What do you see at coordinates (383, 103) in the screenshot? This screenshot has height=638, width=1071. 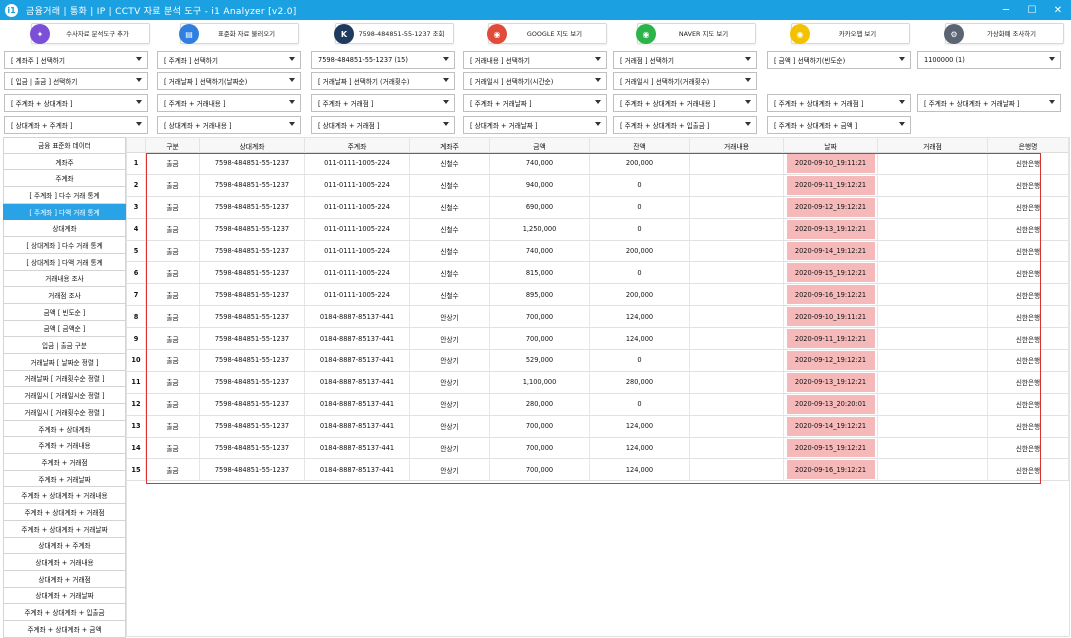 I see `filter-select-r2-c2: [ 주계좌 + 거래점 ]` at bounding box center [383, 103].